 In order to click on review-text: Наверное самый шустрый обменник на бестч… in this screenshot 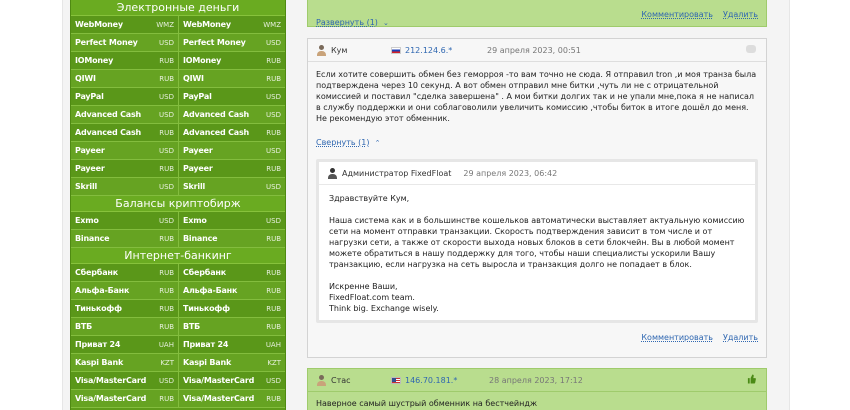, I will do `click(427, 403)`.